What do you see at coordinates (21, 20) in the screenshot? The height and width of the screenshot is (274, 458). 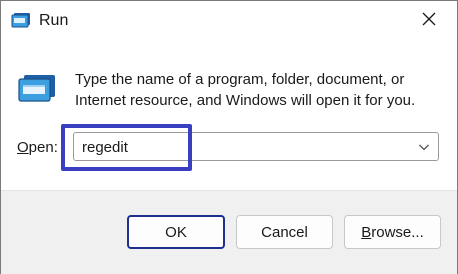 I see `run-app-icon` at bounding box center [21, 20].